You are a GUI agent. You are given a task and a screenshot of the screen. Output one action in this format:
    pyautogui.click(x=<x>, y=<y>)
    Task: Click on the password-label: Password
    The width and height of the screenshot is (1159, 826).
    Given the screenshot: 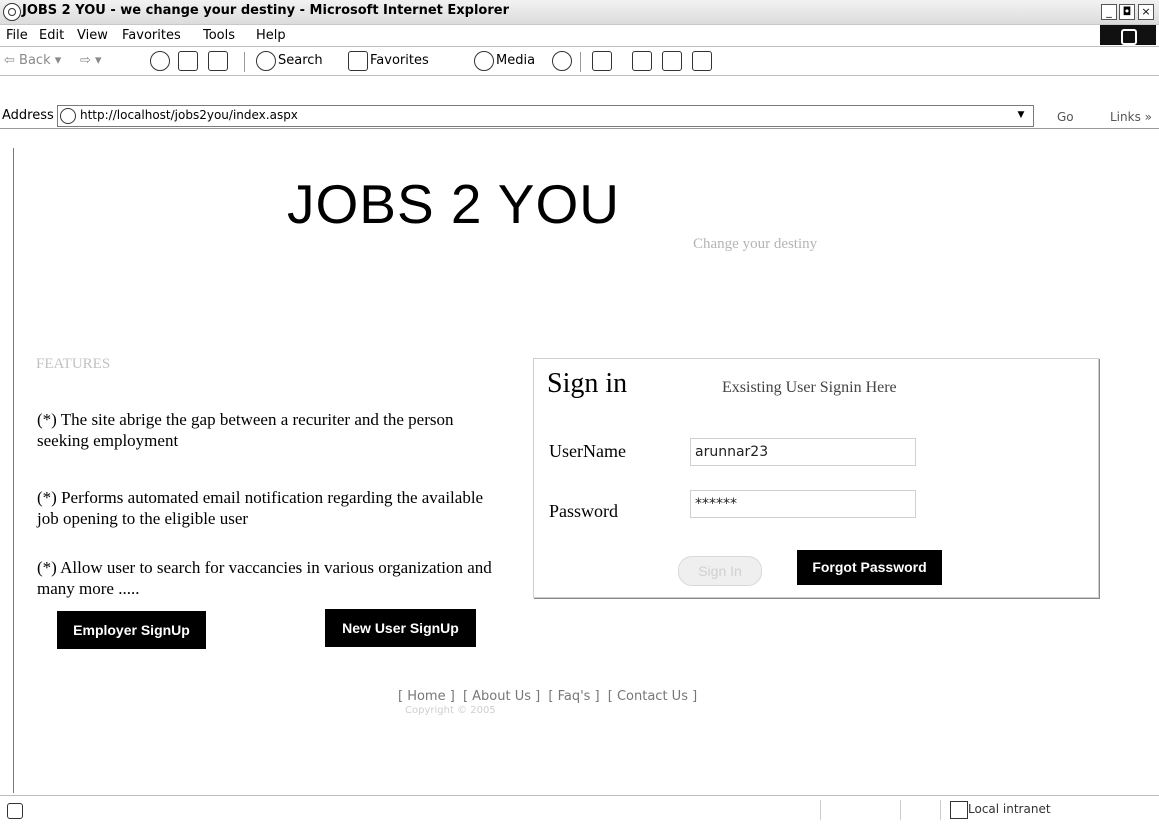 What is the action you would take?
    pyautogui.click(x=584, y=511)
    